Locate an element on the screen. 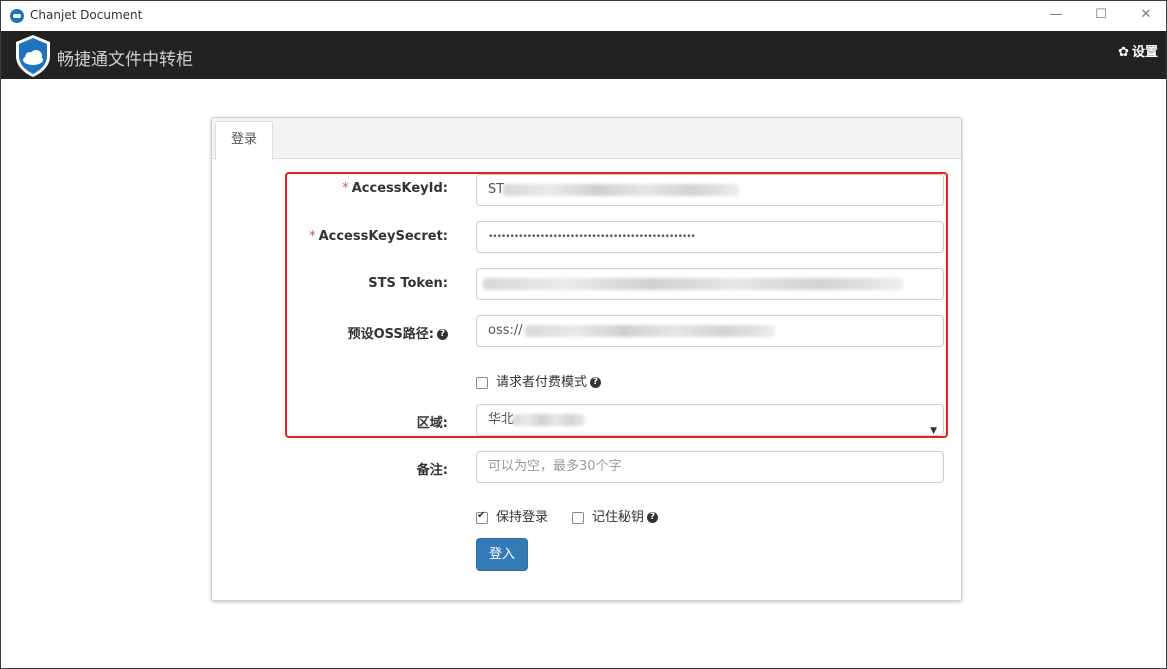 This screenshot has width=1167, height=669. minimize-button: — is located at coordinates (1056, 15).